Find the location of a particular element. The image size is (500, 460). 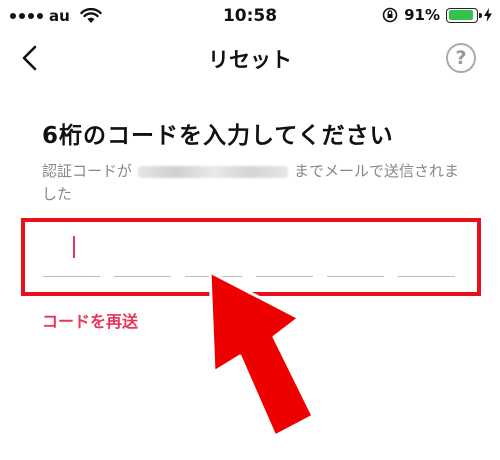

orientation-lock-icon is located at coordinates (390, 15).